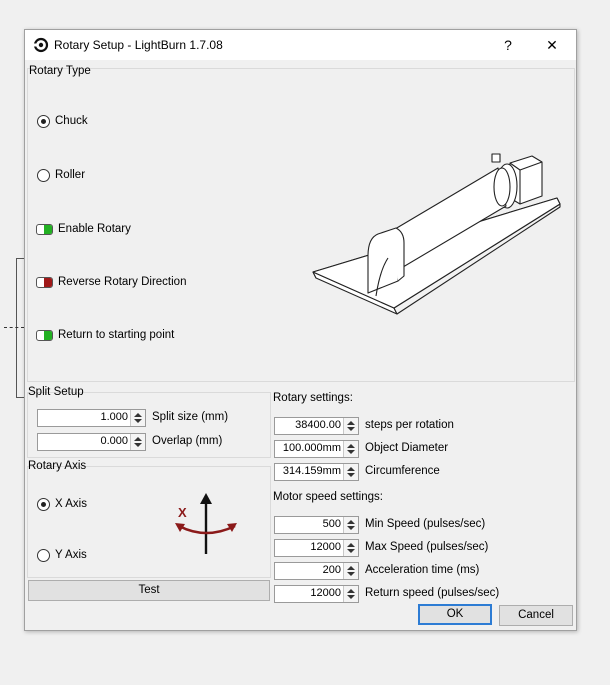 The image size is (610, 685). Describe the element at coordinates (350, 594) in the screenshot. I see `return-speed-spinner` at that location.